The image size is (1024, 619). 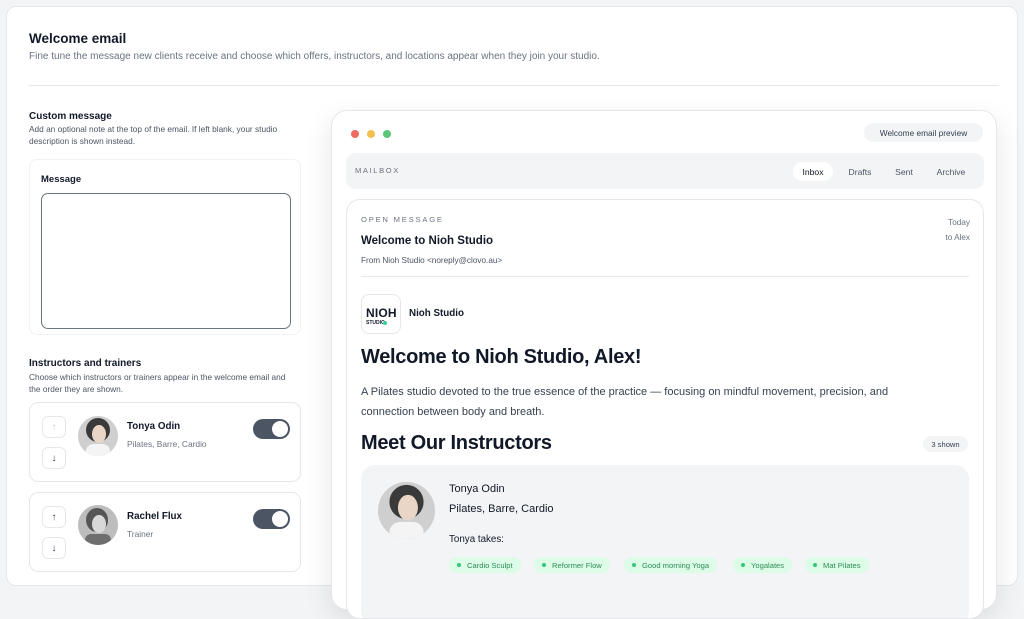 What do you see at coordinates (501, 509) in the screenshot?
I see `featured-instructor-roles: Pilates, Barre, Cardio` at bounding box center [501, 509].